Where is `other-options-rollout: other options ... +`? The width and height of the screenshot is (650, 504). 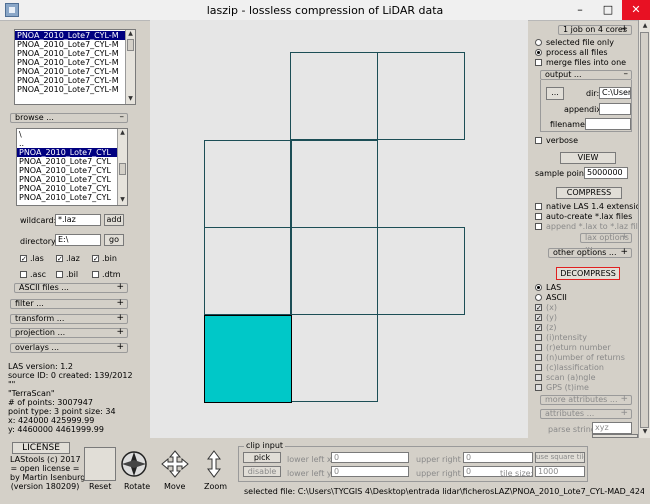 other-options-rollout: other options ... + is located at coordinates (590, 253).